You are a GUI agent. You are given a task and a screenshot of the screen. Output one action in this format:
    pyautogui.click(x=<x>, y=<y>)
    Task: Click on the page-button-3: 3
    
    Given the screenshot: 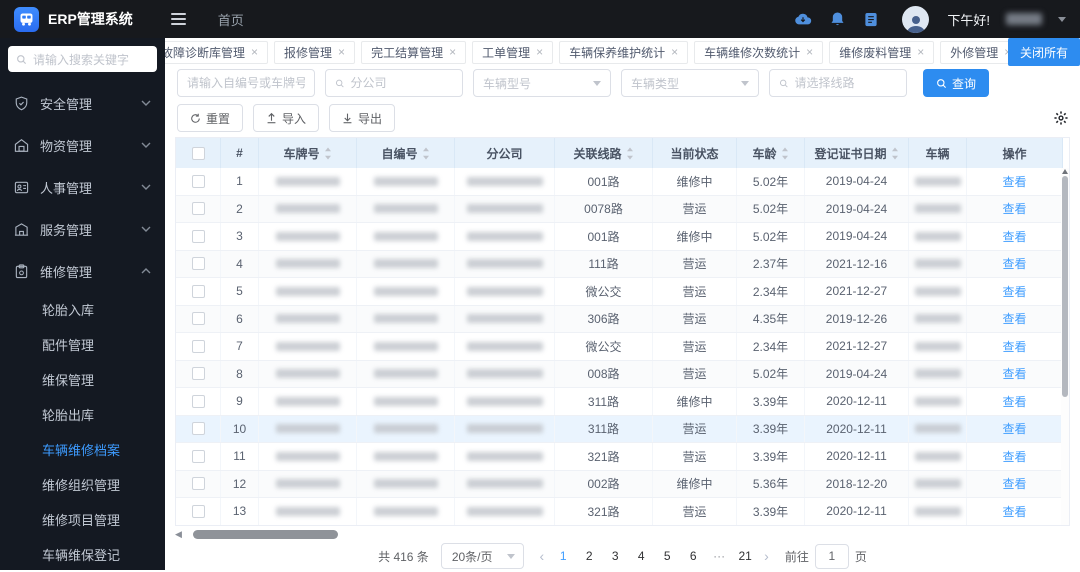 What is the action you would take?
    pyautogui.click(x=615, y=556)
    